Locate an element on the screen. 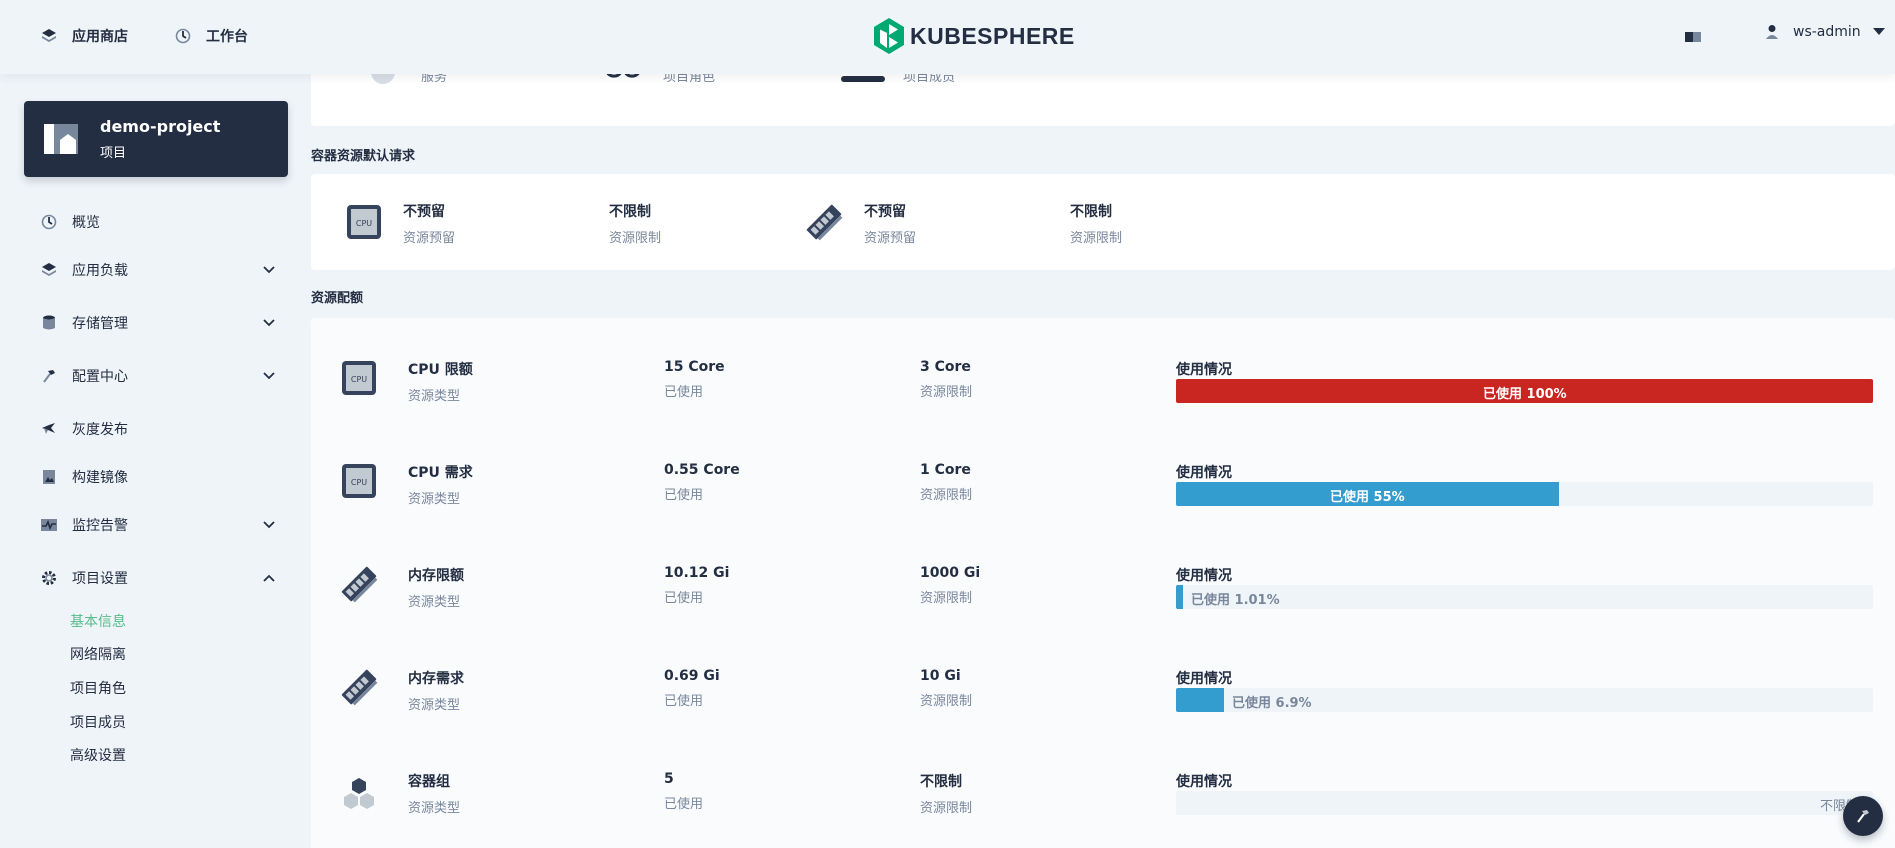 The image size is (1895, 848). top-navbar: 应用商店 工作台 KUBESPHERE ws-admin is located at coordinates (947, 37).